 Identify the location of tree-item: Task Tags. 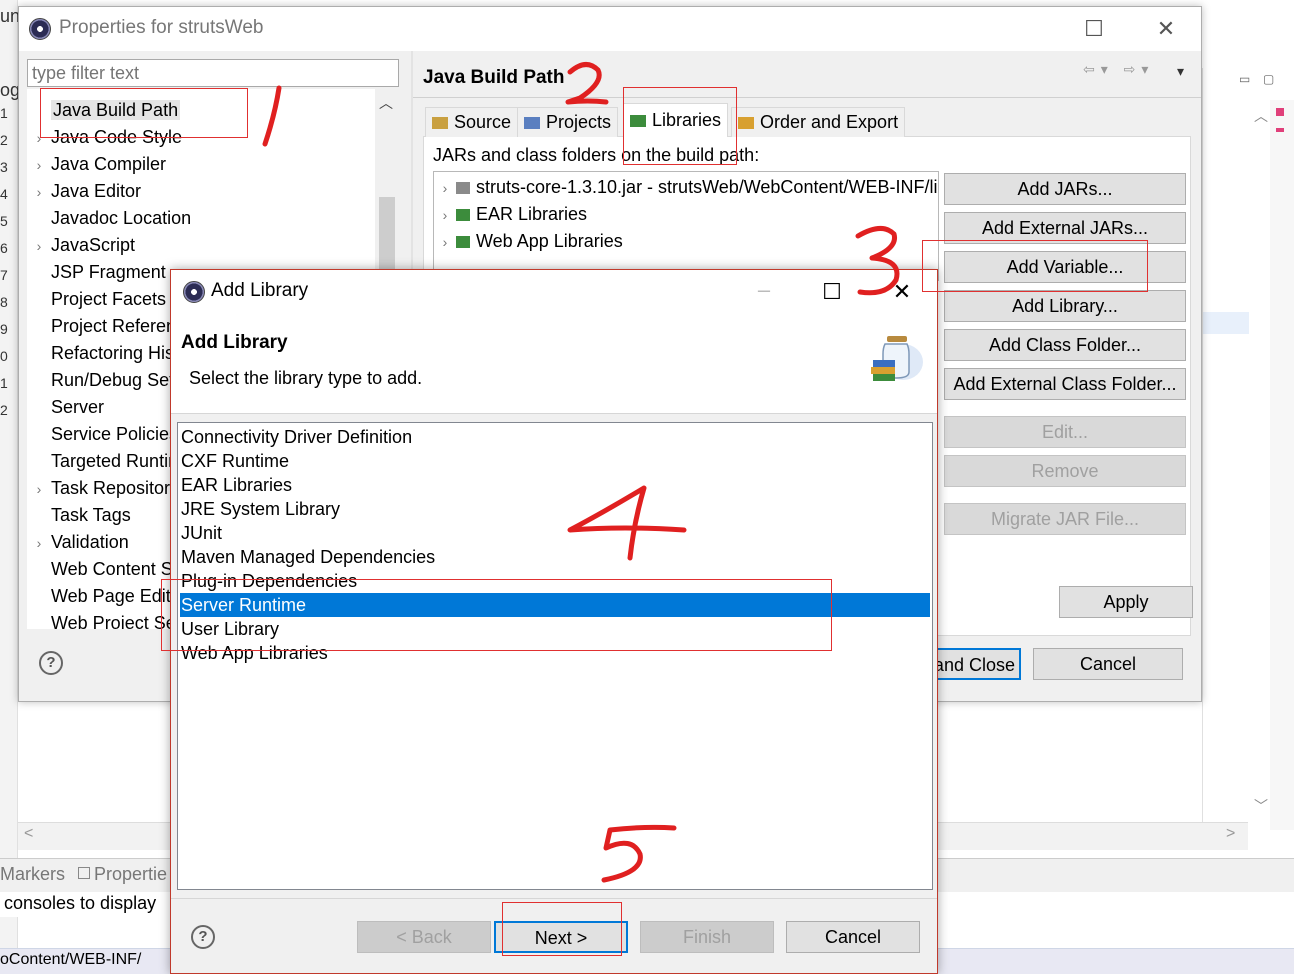
(79, 515).